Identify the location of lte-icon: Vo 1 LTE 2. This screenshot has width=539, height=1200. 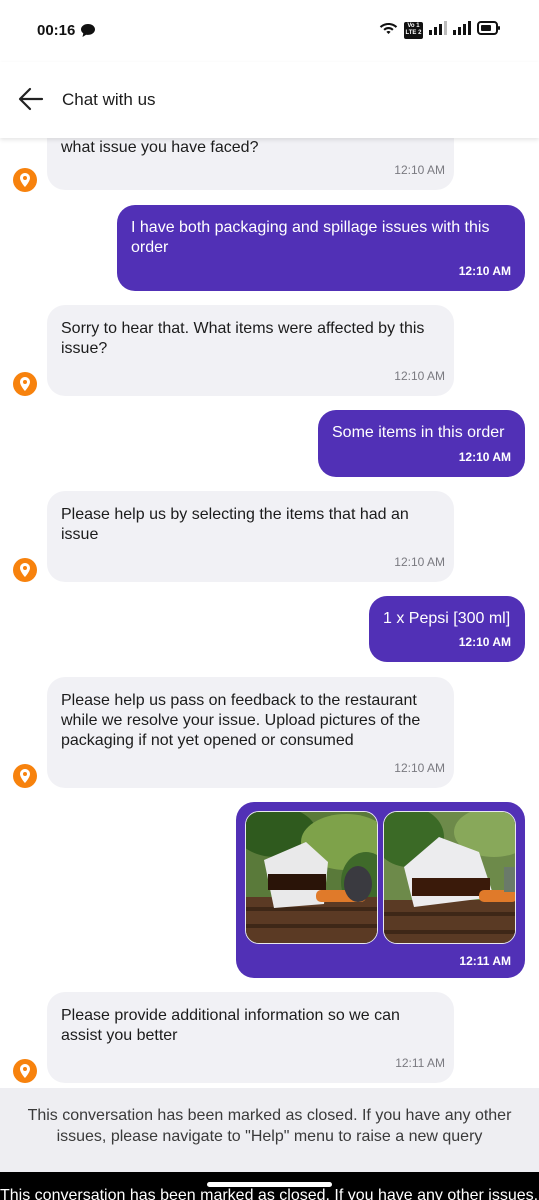
(413, 30).